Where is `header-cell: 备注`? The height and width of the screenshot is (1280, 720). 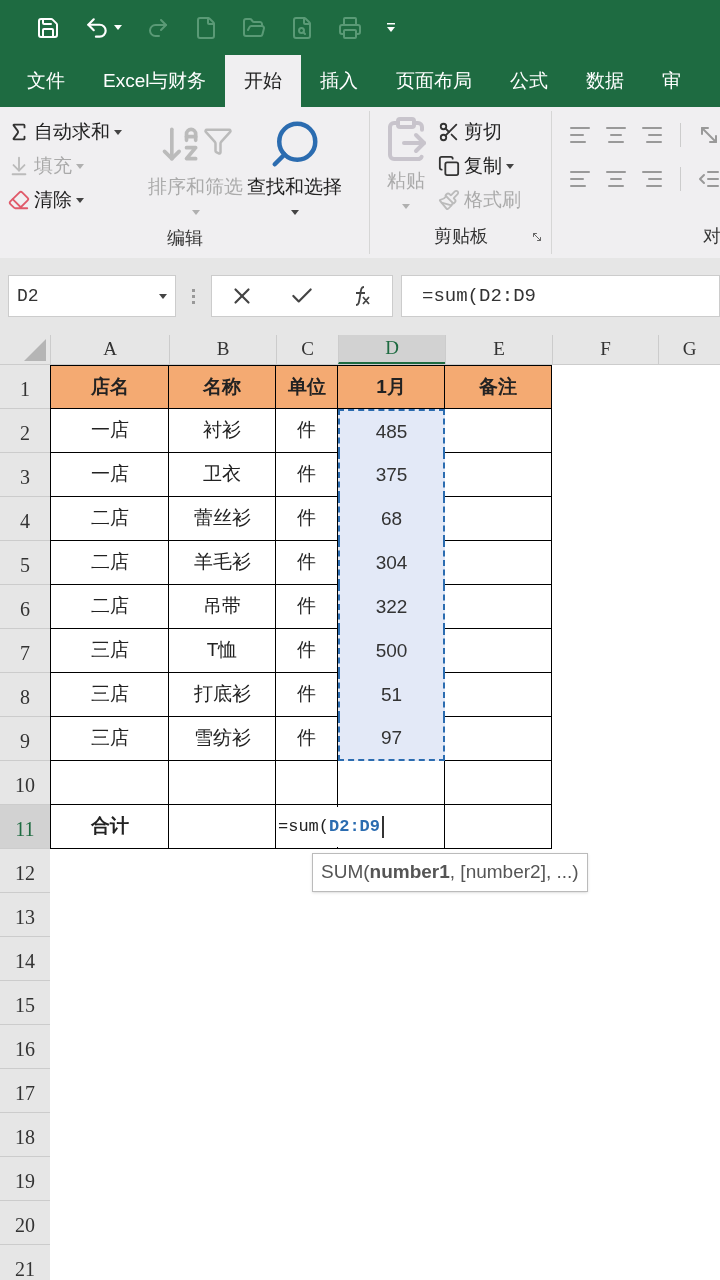
header-cell: 备注 is located at coordinates (498, 387).